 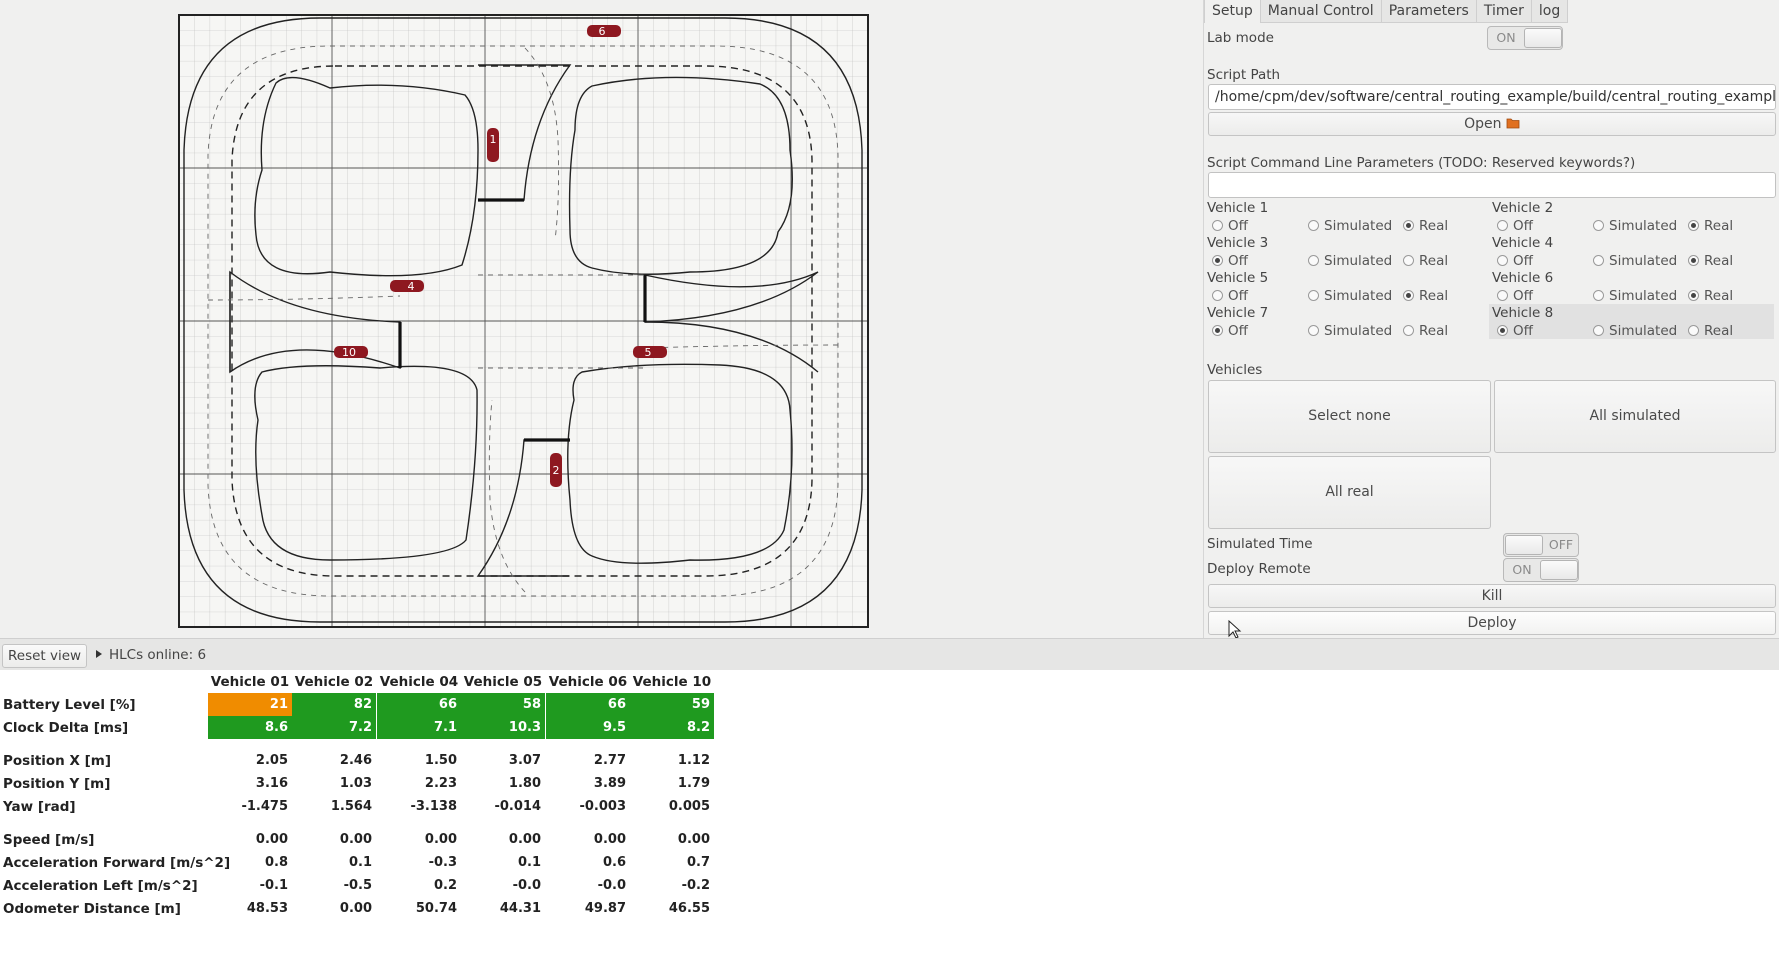 What do you see at coordinates (1492, 185) in the screenshot?
I see `cmd-params-input` at bounding box center [1492, 185].